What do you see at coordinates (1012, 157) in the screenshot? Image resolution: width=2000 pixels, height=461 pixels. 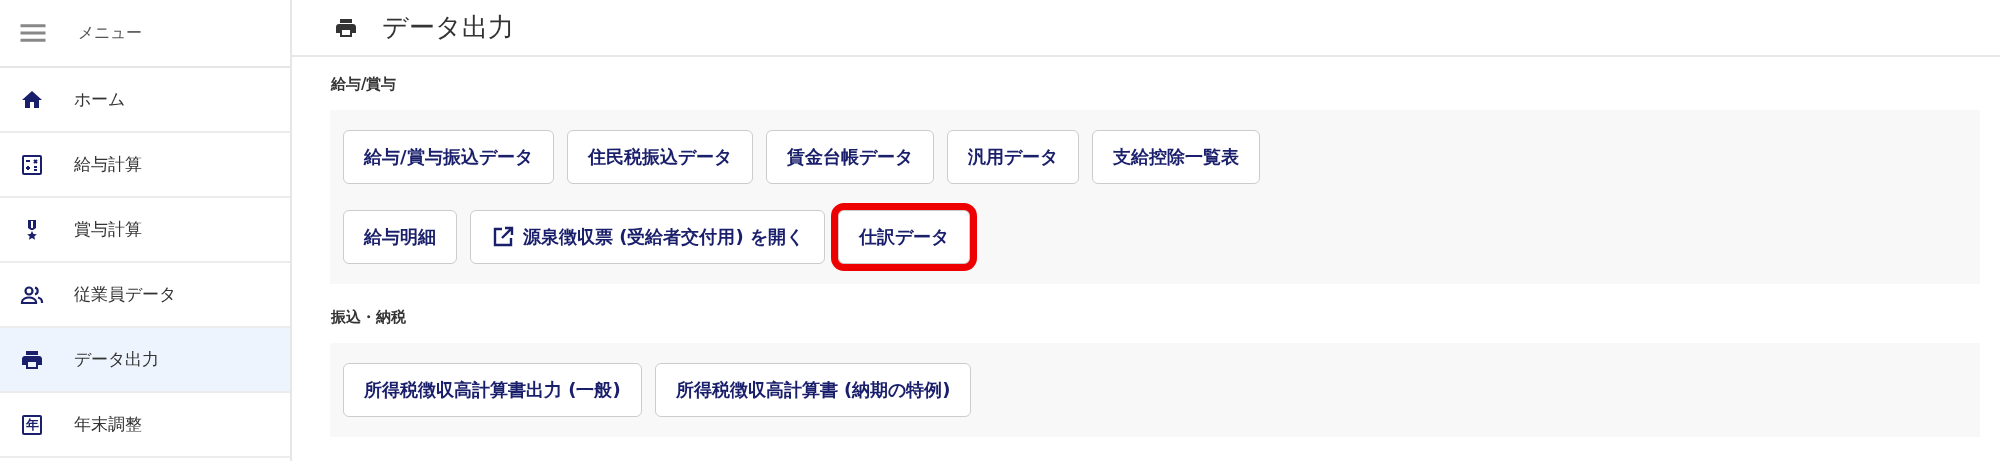 I see `export-button: 汎用データ` at bounding box center [1012, 157].